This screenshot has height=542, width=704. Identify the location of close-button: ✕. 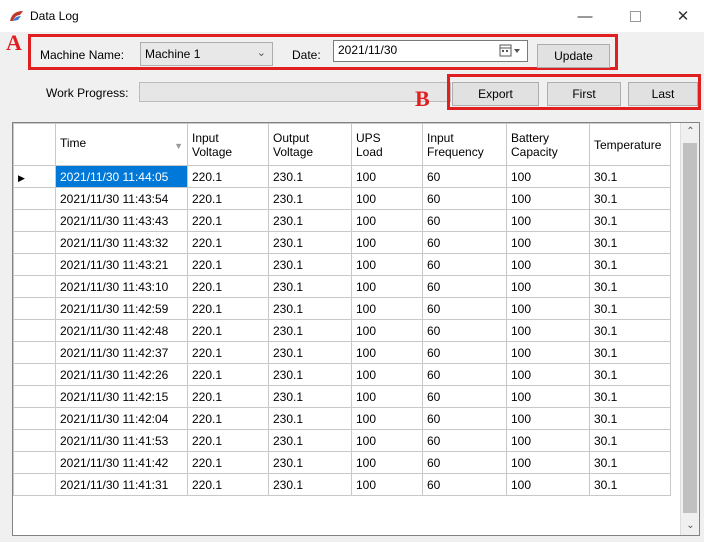
(682, 16).